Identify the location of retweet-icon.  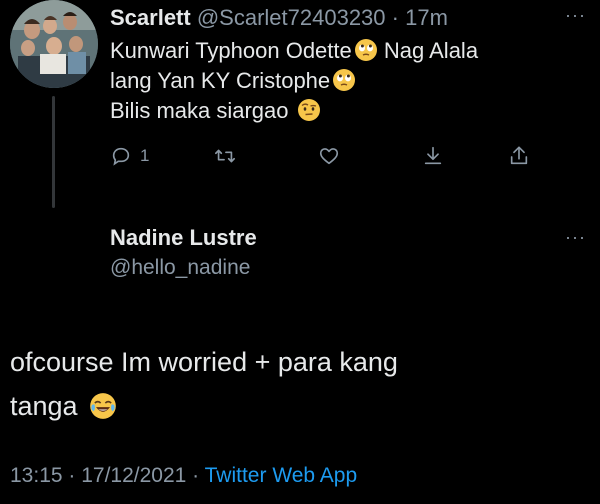
(225, 156).